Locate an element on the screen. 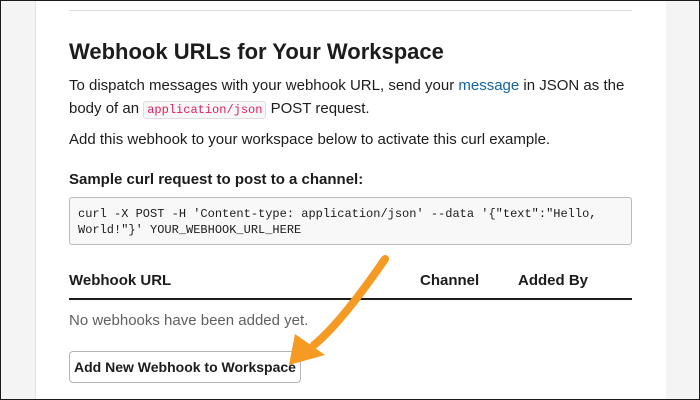  left-gutter is located at coordinates (18, 200).